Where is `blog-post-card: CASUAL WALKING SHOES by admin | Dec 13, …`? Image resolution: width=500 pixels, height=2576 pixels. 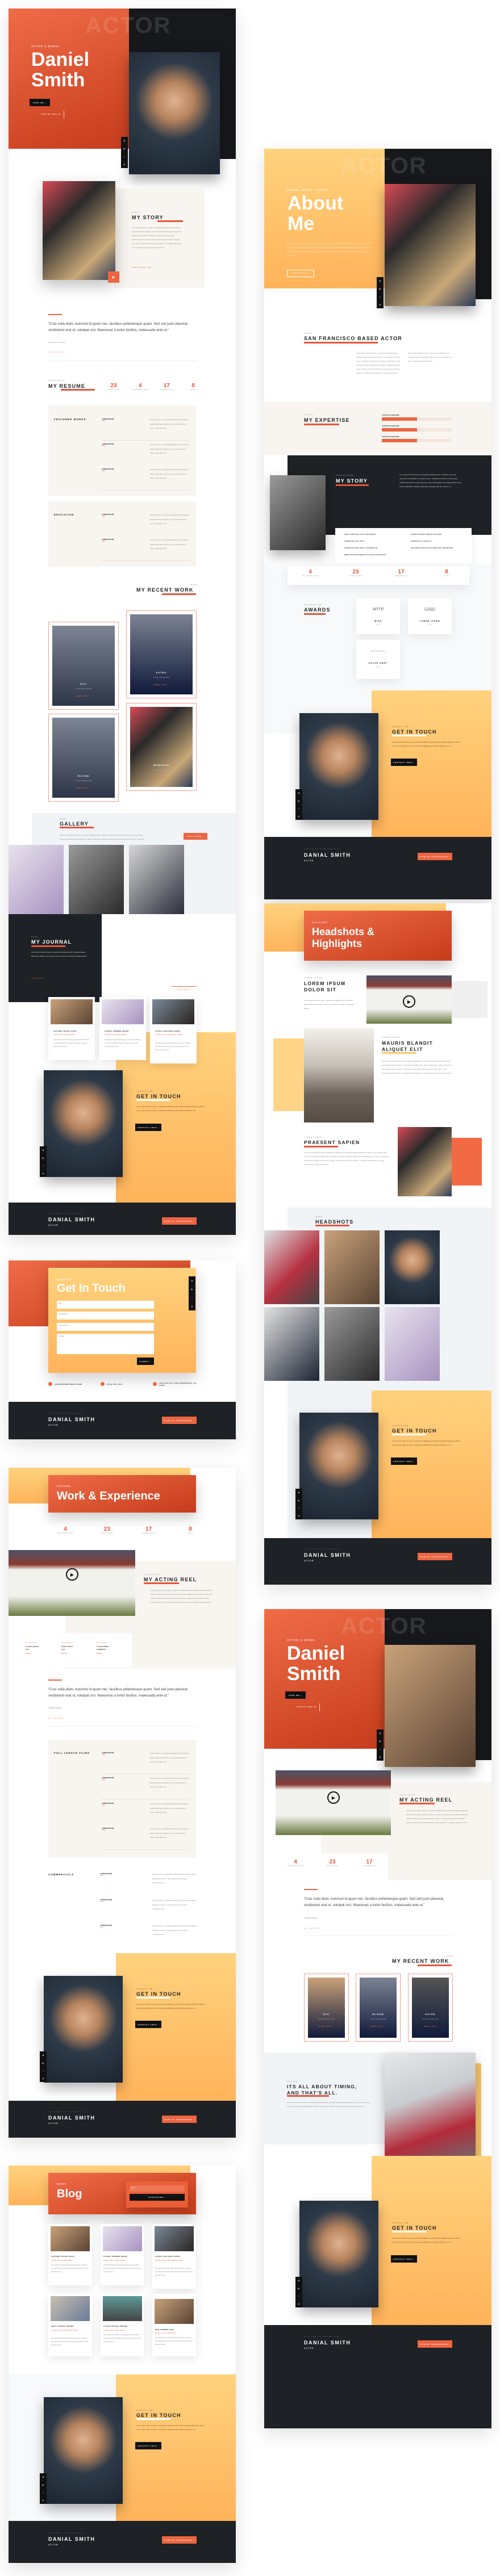 blog-post-card: CASUAL WALKING SHOES by admin | Dec 13, … is located at coordinates (174, 2256).